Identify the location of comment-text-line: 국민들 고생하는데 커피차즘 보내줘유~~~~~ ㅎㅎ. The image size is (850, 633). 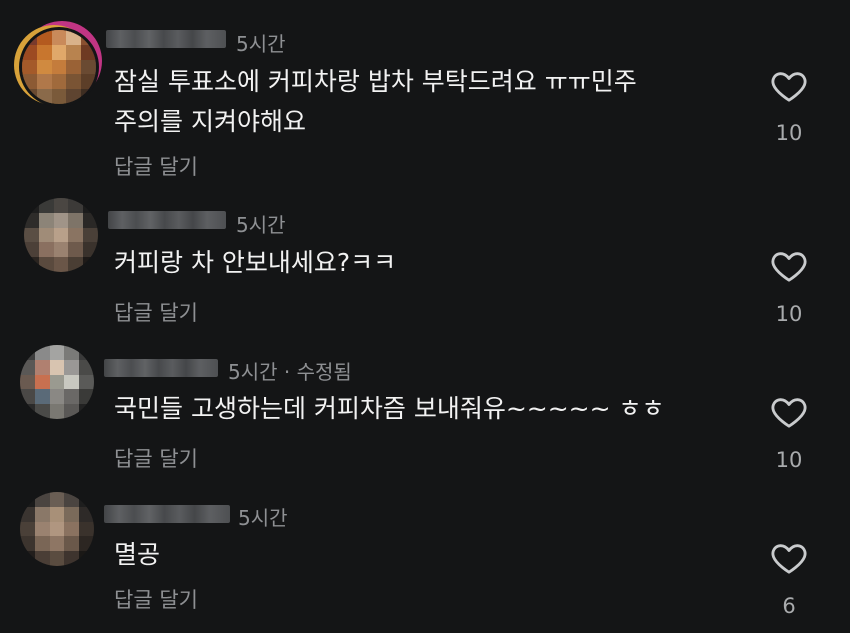
(389, 408).